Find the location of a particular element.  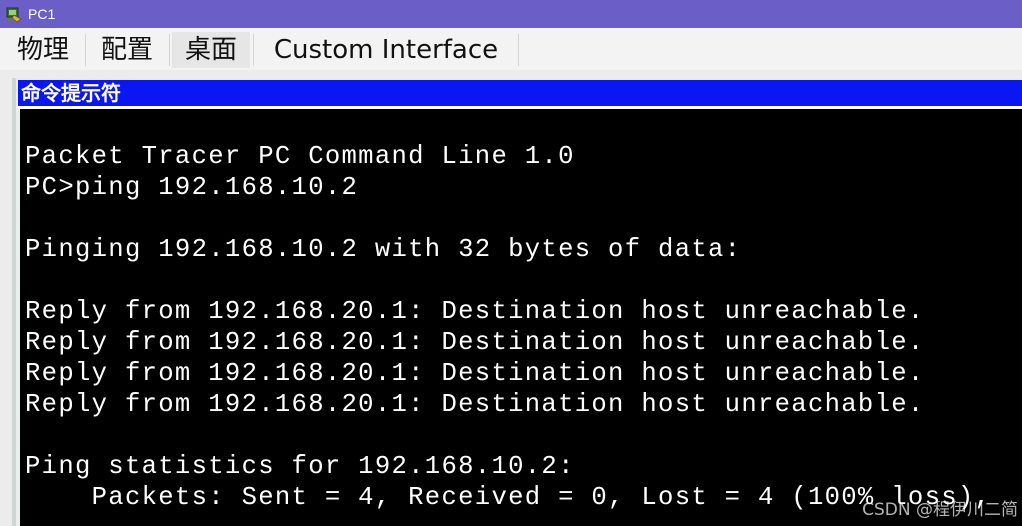

tab-bar: 物理 配置 桌面 Custom Interface is located at coordinates (511, 49).